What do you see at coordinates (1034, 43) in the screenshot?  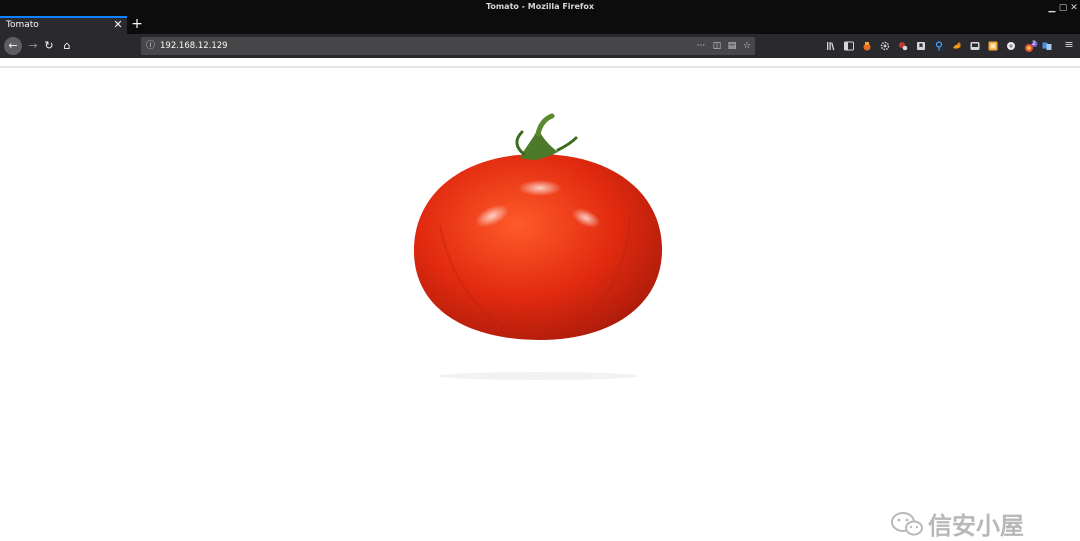 I see `extension-badge-count: 2` at bounding box center [1034, 43].